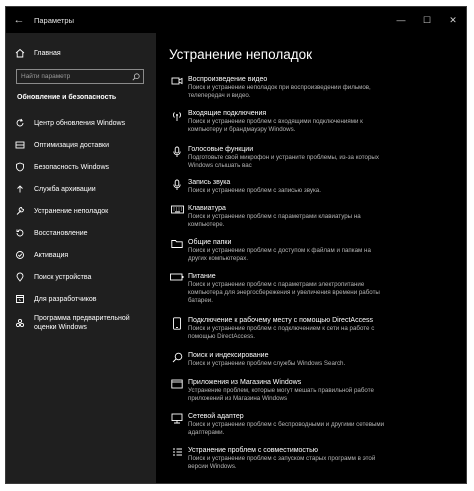 This screenshot has height=491, width=474. What do you see at coordinates (209, 182) in the screenshot?
I see `troubleshooter-title: Запись звука` at bounding box center [209, 182].